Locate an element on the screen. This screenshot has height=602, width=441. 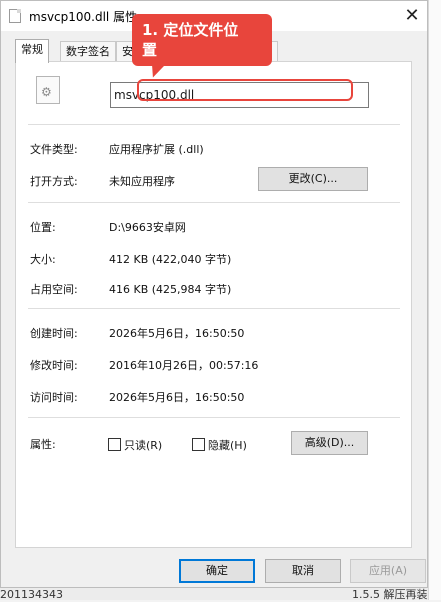
attributes-label: 属性: is located at coordinates (43, 444).